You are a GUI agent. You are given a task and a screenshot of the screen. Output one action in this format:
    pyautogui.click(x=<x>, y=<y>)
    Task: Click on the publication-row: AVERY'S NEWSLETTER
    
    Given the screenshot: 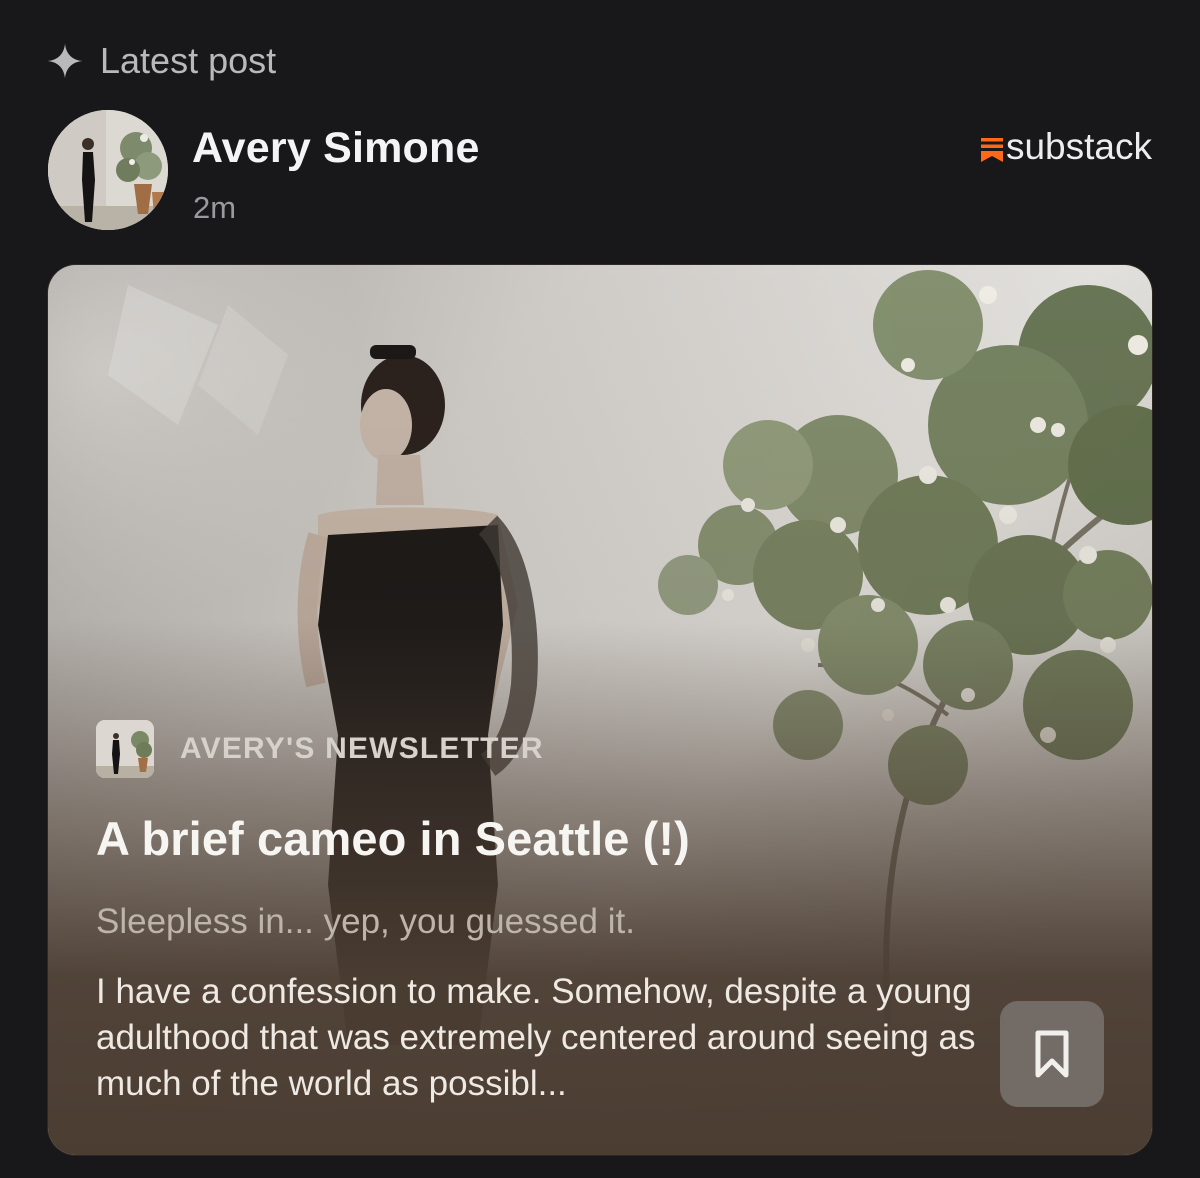 What is the action you would take?
    pyautogui.click(x=320, y=749)
    